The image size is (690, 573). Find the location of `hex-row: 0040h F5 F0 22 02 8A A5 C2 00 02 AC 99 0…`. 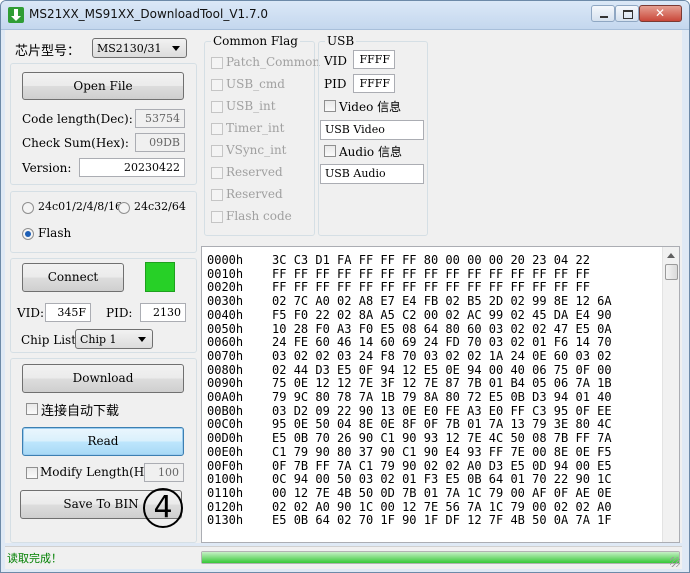

hex-row: 0040h F5 F0 22 02 8A A5 C2 00 02 AC 99 0… is located at coordinates (409, 314).